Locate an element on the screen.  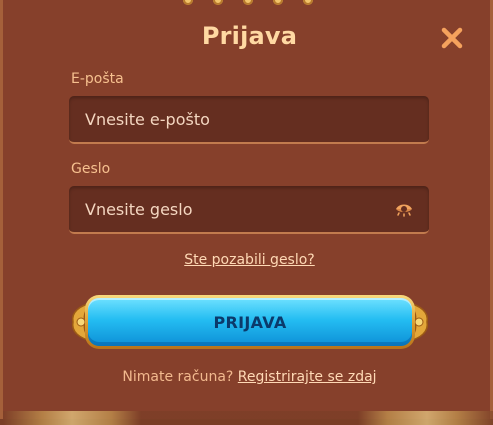
close-icon is located at coordinates (452, 38).